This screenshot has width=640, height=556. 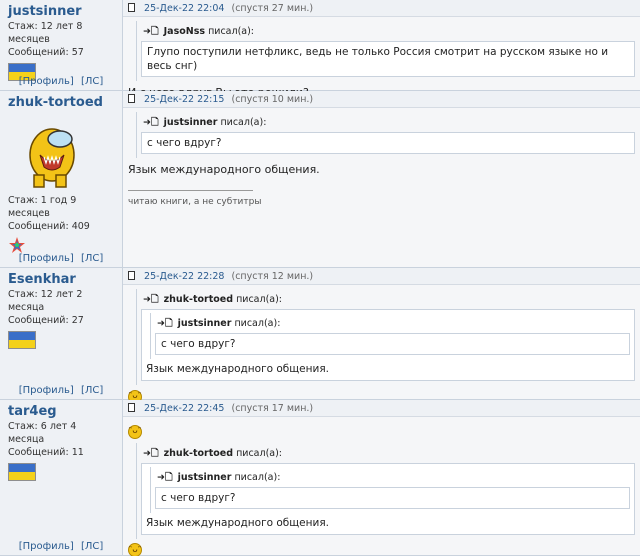 What do you see at coordinates (45, 33) in the screenshot?
I see `author-tenure: Стаж: 12 лет 8 месяцев` at bounding box center [45, 33].